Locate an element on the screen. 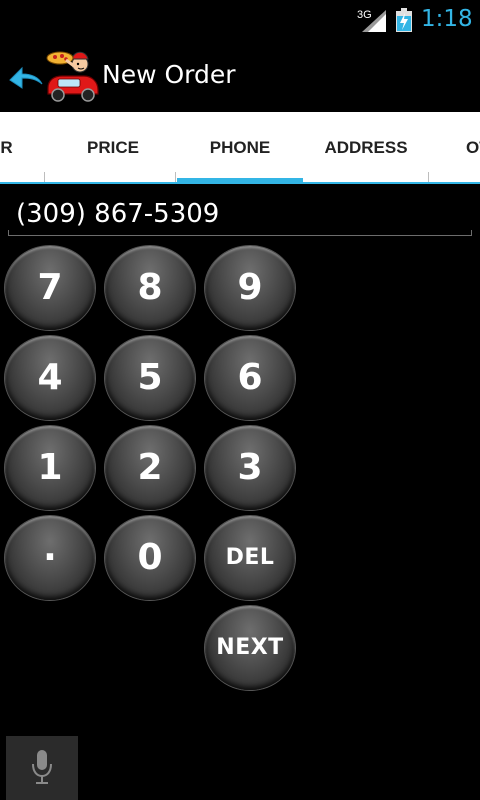  key-8: 8 is located at coordinates (150, 288).